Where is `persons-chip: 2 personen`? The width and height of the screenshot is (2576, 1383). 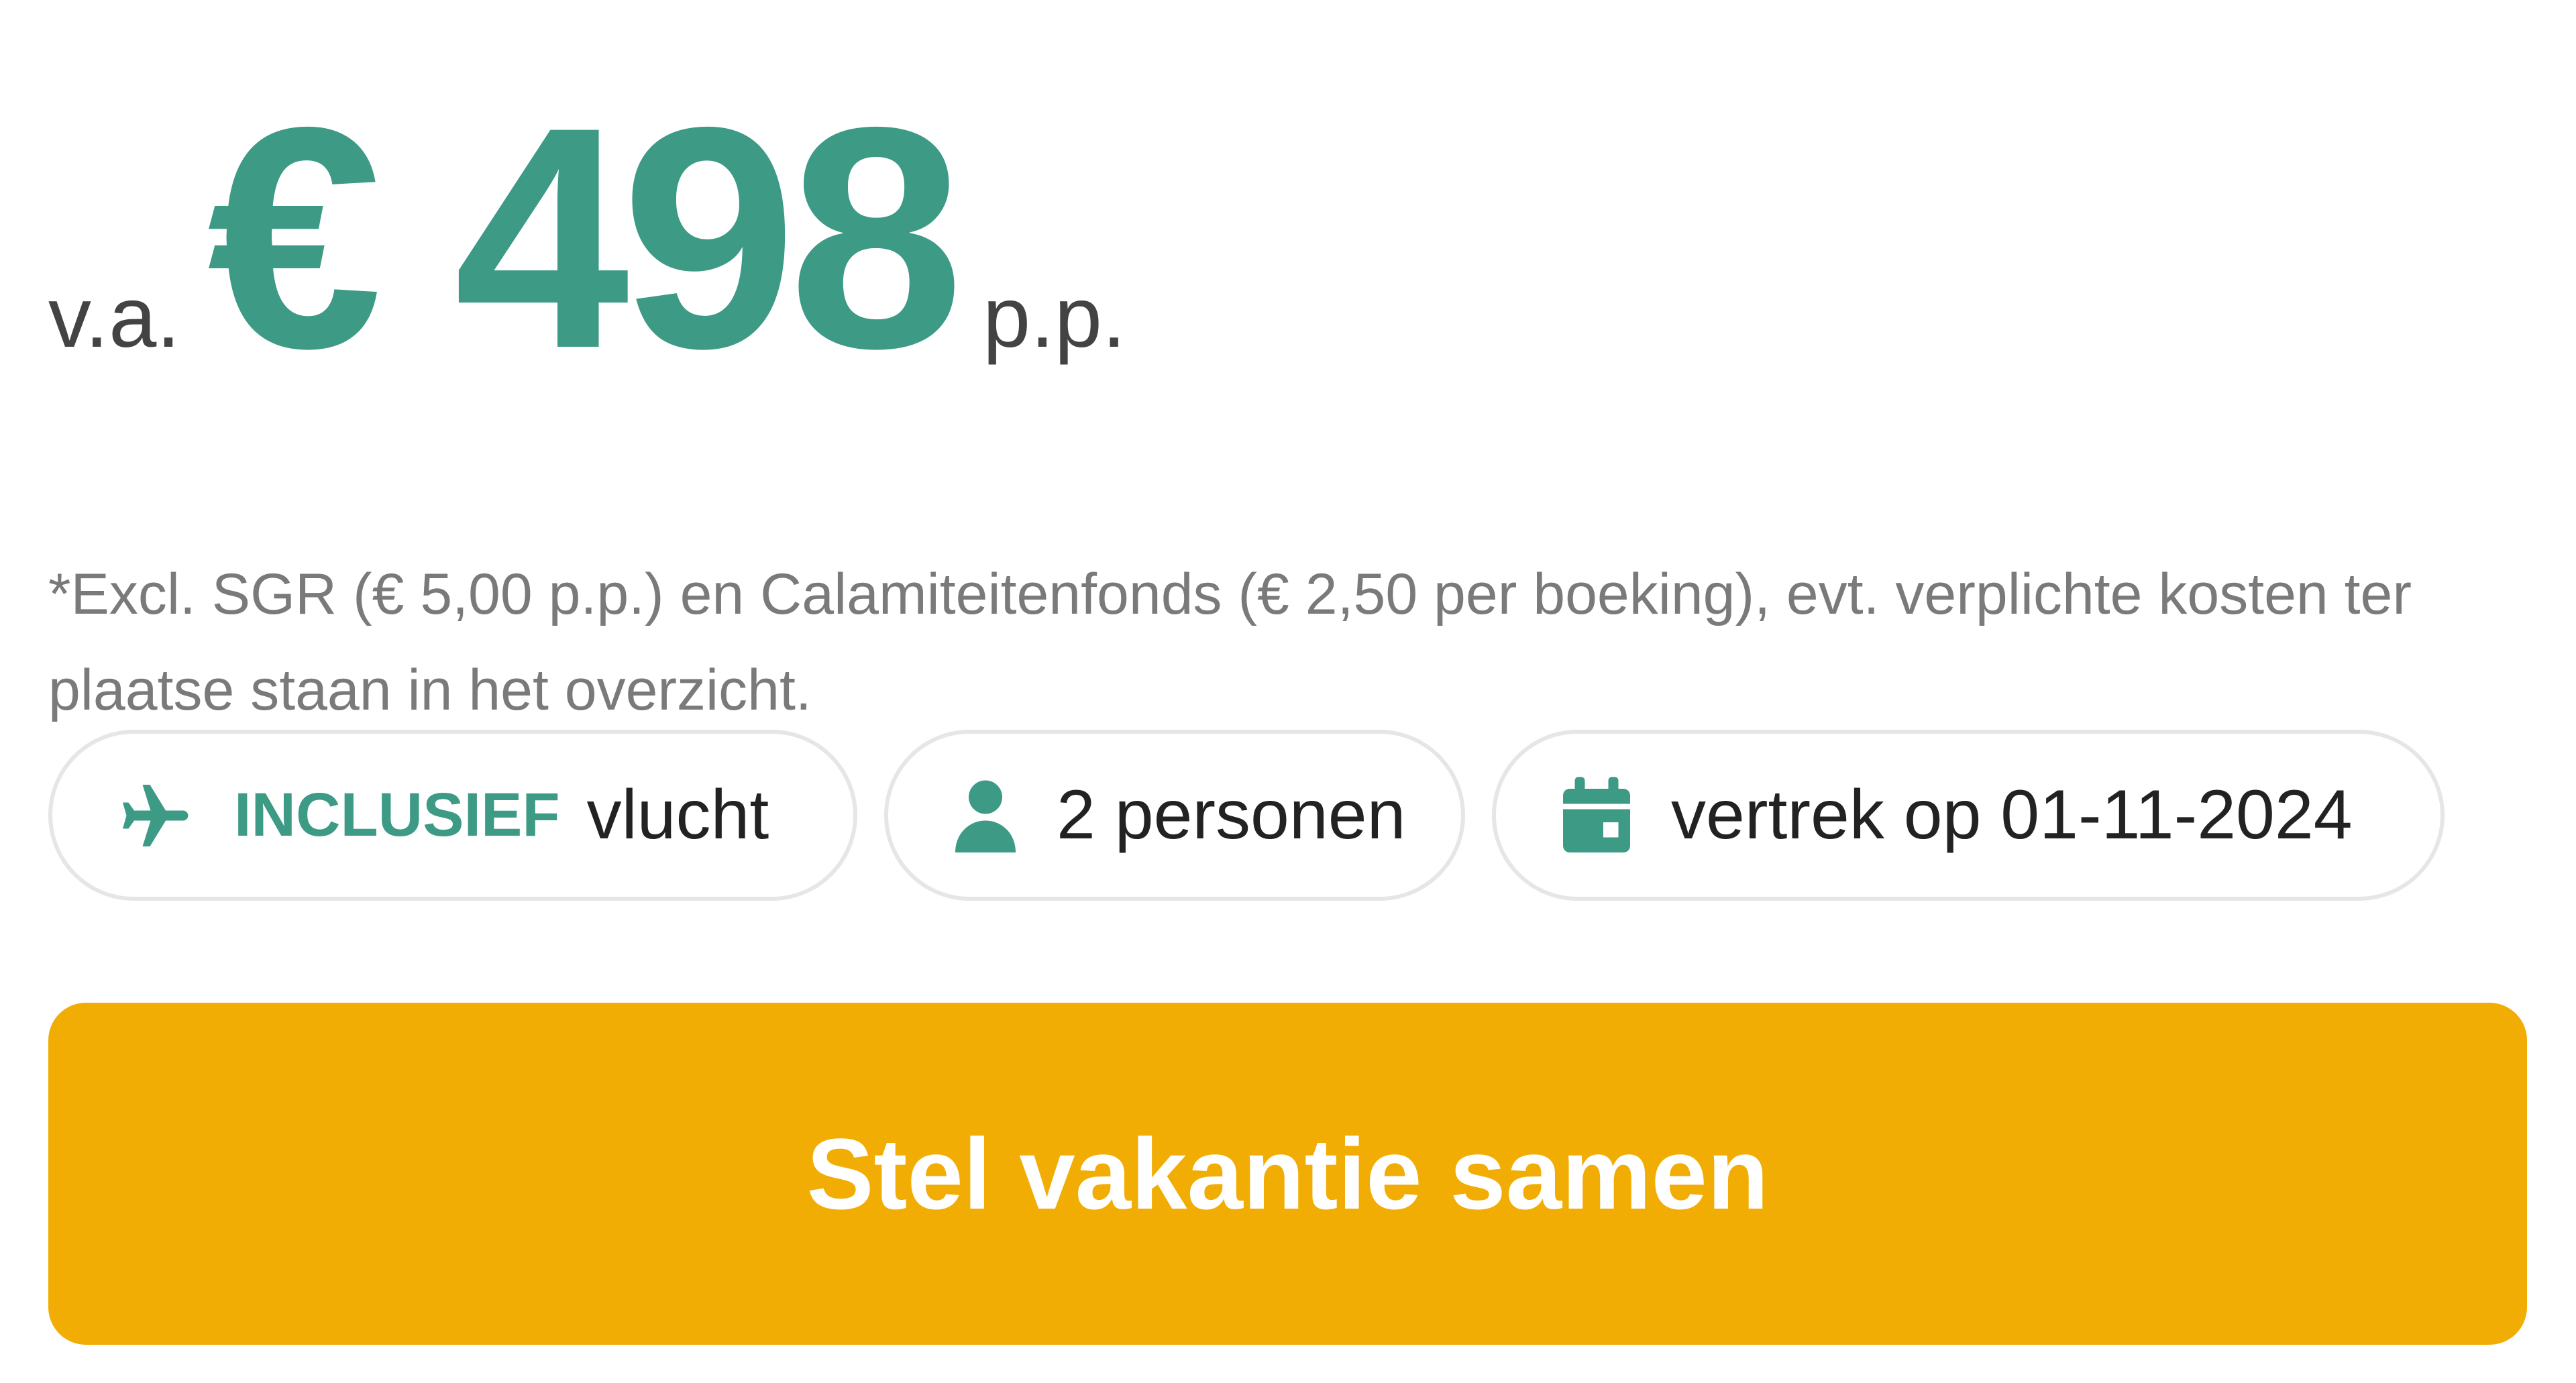
persons-chip: 2 personen is located at coordinates (1174, 815).